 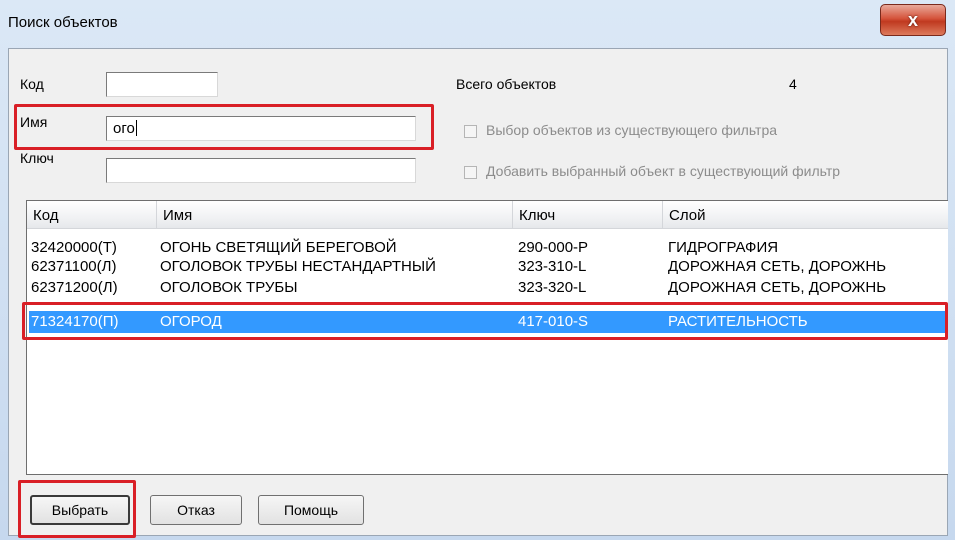 I want to click on close-button: x, so click(x=913, y=20).